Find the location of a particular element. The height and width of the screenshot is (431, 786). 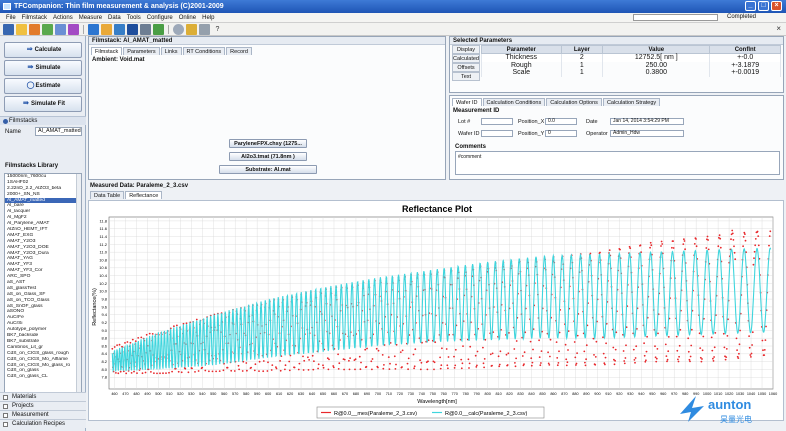

calculated-button: Calculated is located at coordinates (466, 58).